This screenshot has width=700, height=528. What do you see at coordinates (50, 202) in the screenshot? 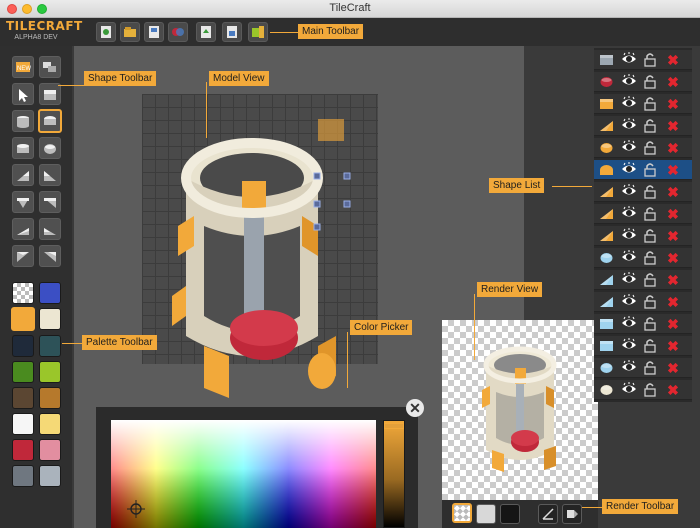
I see `prism-d-tool-button` at bounding box center [50, 202].